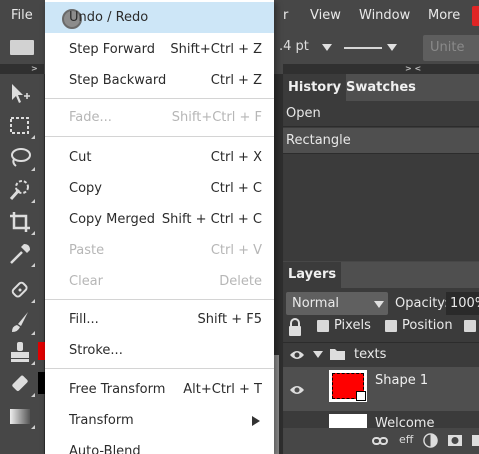  I want to click on menu-item-transform: Transform, so click(159, 420).